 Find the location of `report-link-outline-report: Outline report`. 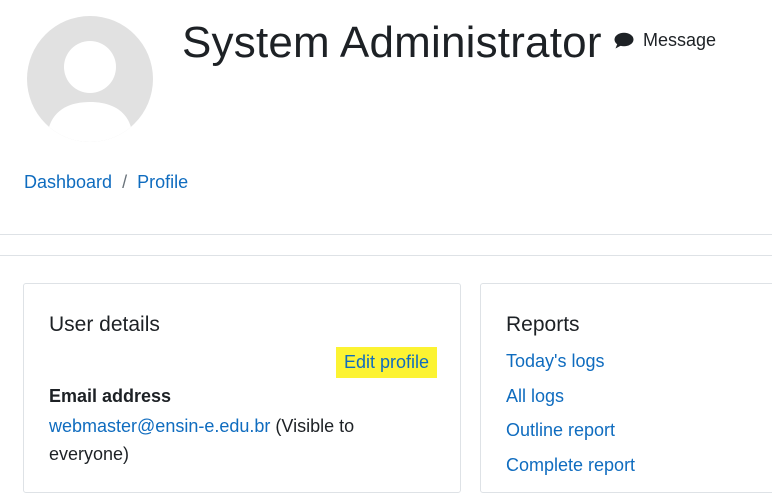

report-link-outline-report: Outline report is located at coordinates (560, 430).